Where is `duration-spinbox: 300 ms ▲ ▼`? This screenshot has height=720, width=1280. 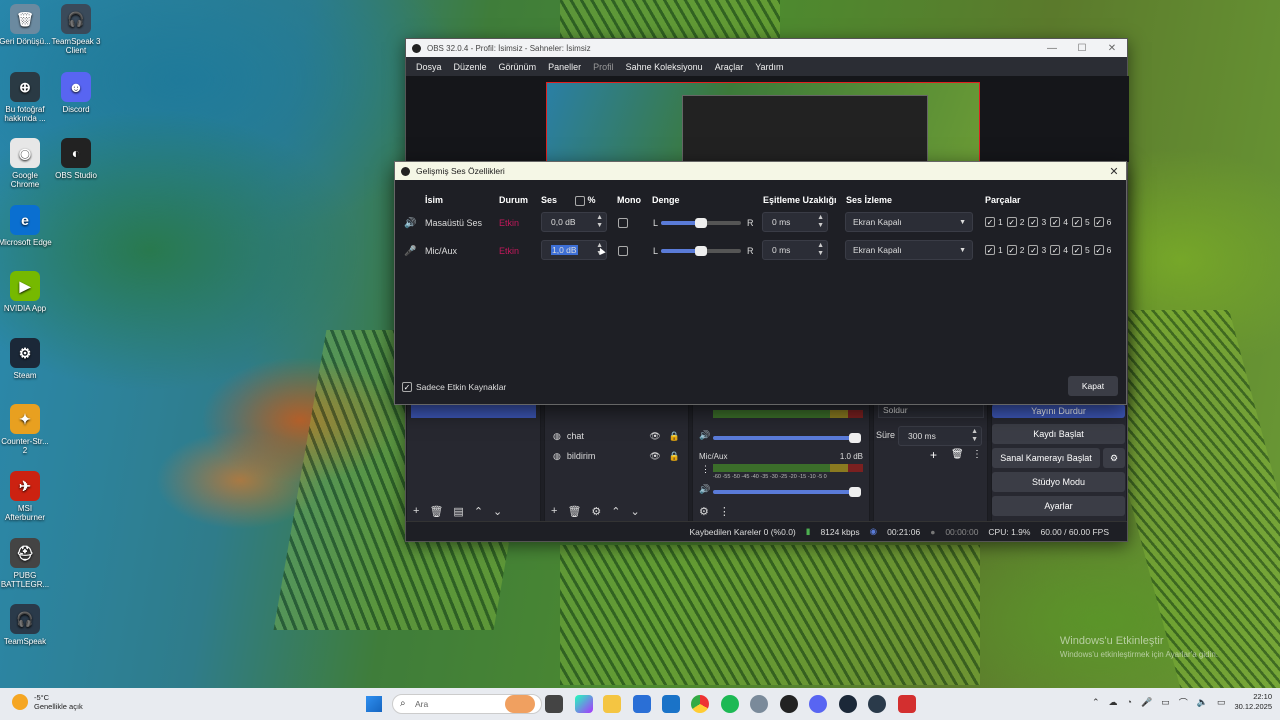 duration-spinbox: 300 ms ▲ ▼ is located at coordinates (940, 436).